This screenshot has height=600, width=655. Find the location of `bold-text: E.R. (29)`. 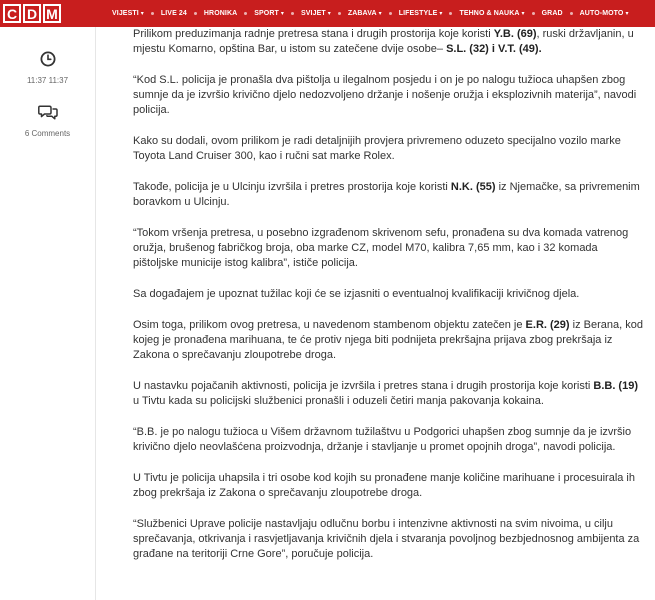

bold-text: E.R. (29) is located at coordinates (547, 325).